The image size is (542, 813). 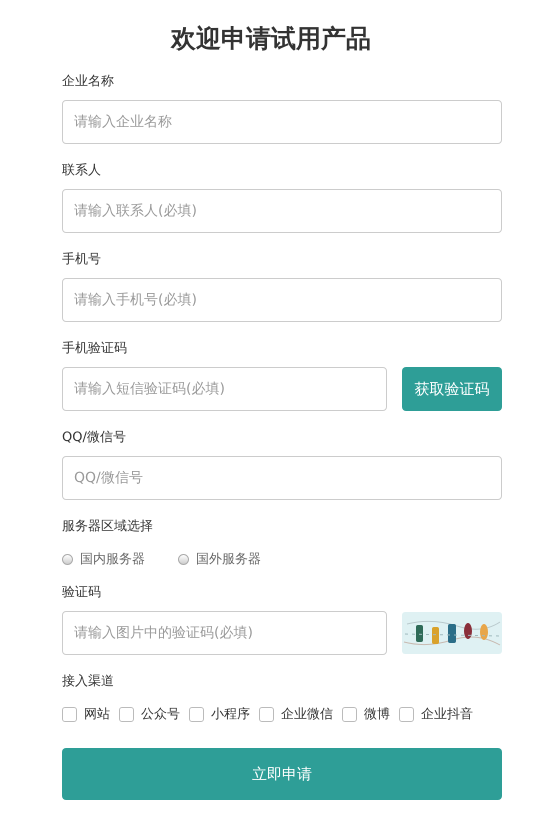 What do you see at coordinates (377, 714) in the screenshot?
I see `checkbox-label: 微博` at bounding box center [377, 714].